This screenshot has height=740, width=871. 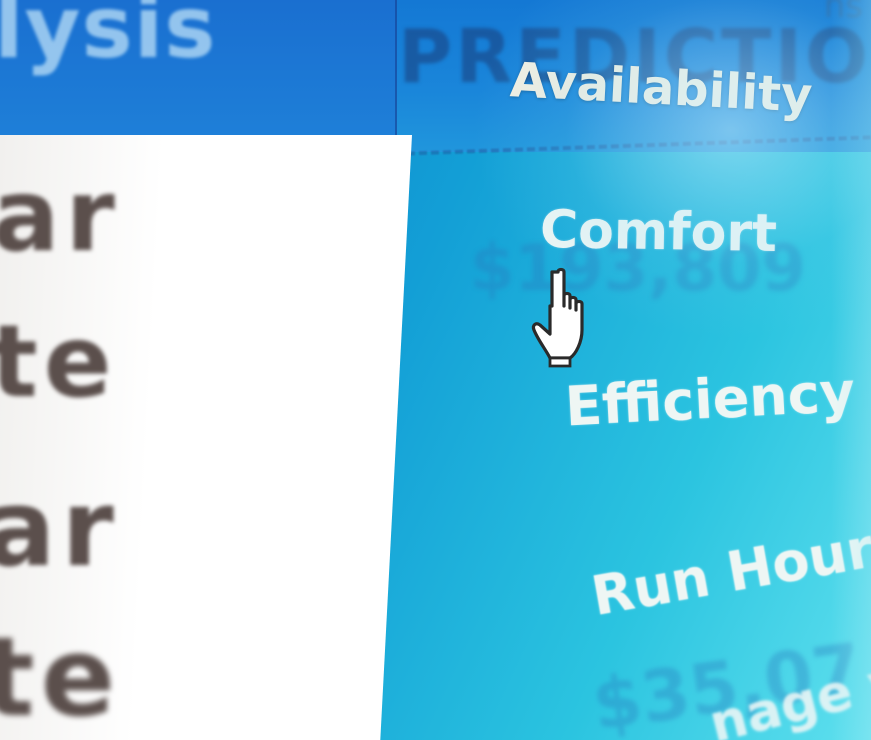 I want to click on menu-item-efficiency: Efficiency, so click(x=710, y=399).